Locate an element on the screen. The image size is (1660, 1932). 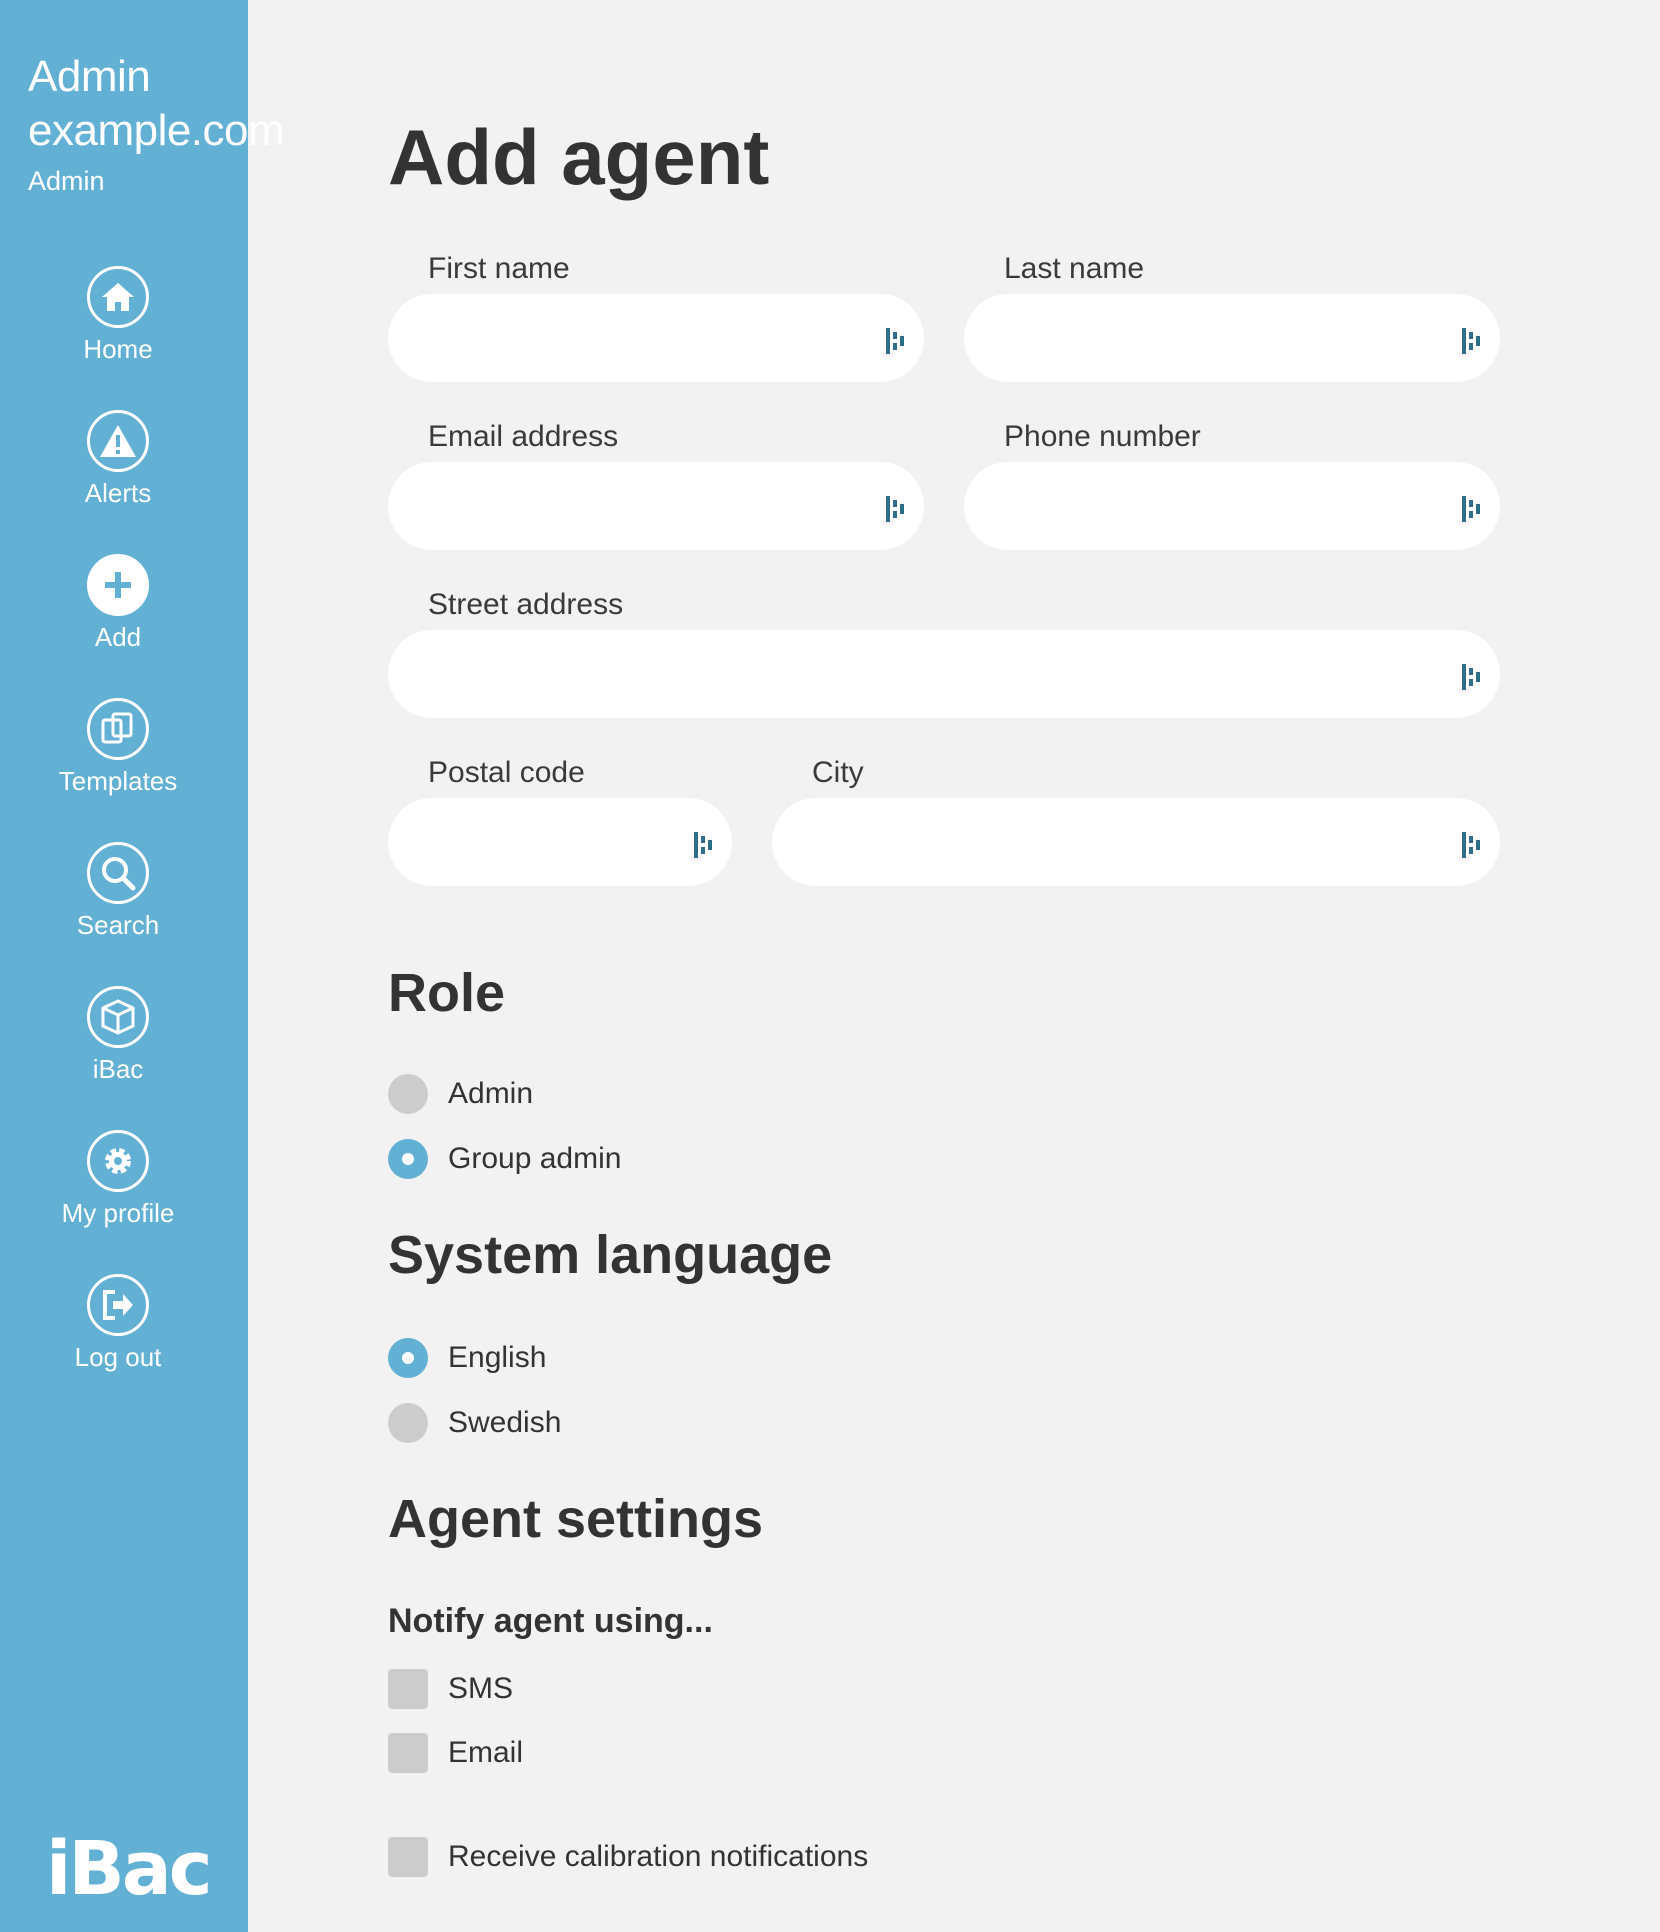
calibration-notifications-checkbox is located at coordinates (408, 1857).